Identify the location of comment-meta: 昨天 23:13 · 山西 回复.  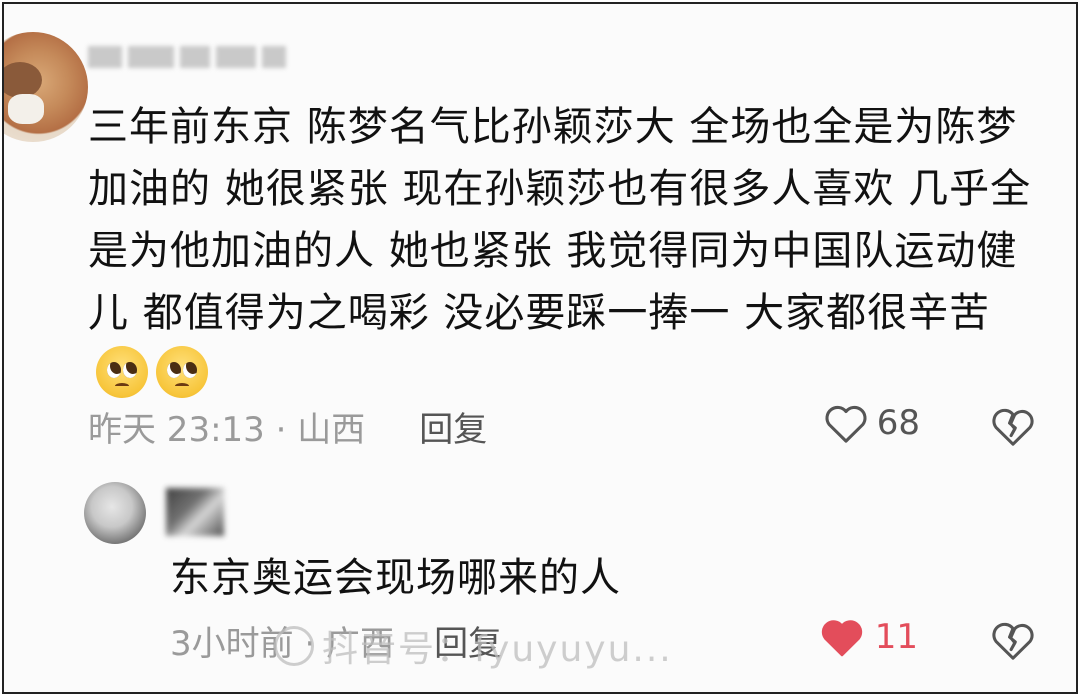
(287, 426).